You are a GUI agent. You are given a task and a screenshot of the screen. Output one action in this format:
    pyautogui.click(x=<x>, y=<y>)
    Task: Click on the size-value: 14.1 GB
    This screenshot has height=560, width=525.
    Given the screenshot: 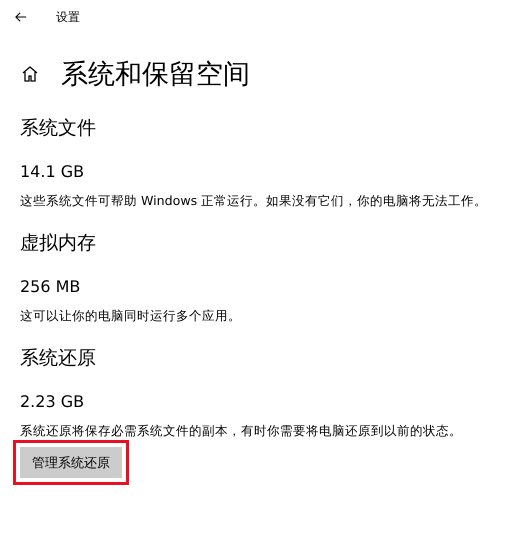 What is the action you would take?
    pyautogui.click(x=53, y=172)
    